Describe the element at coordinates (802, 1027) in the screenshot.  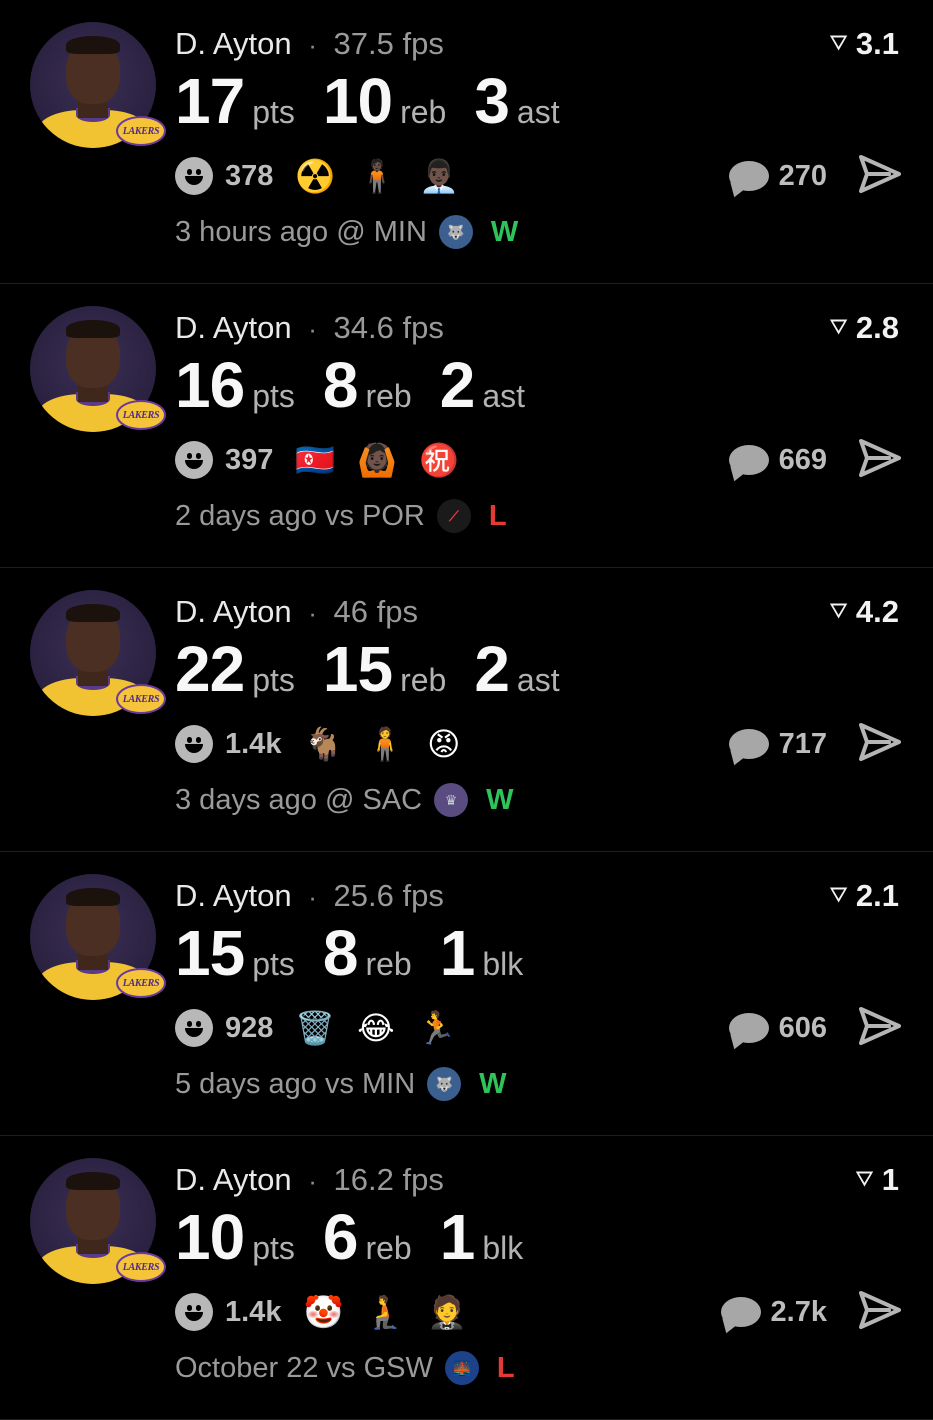
I see `comment-count: 606` at that location.